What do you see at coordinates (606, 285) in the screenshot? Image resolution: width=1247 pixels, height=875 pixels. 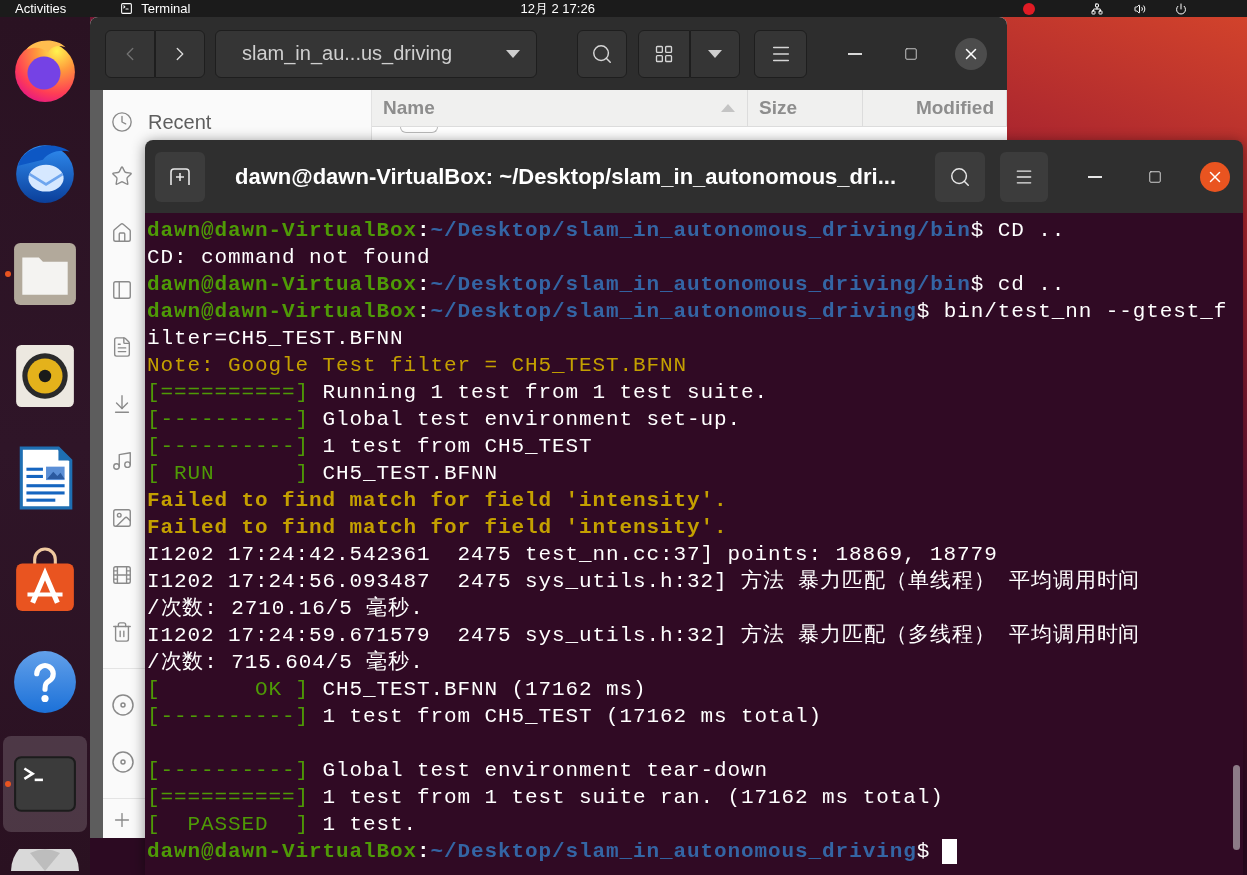 I see `prompt-line: dawn@dawn-VirtualBox:~/Desktop/slam_in_autonomous_driving/bin$ cd ..` at bounding box center [606, 285].